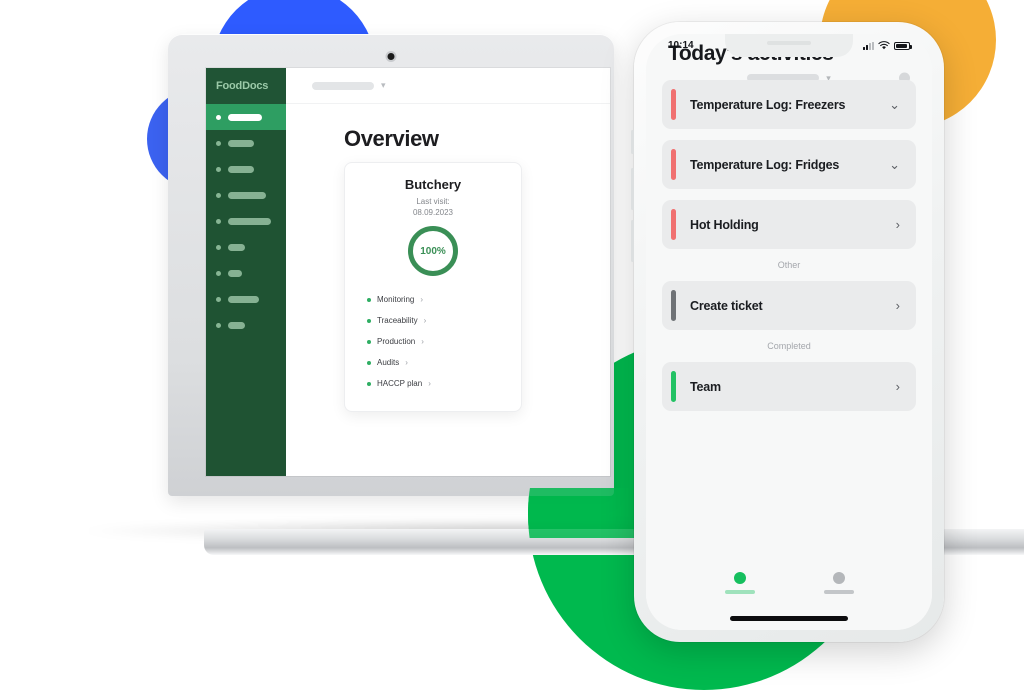 The width and height of the screenshot is (1024, 690). Describe the element at coordinates (724, 224) in the screenshot. I see `activity-label: Hot Holding` at that location.